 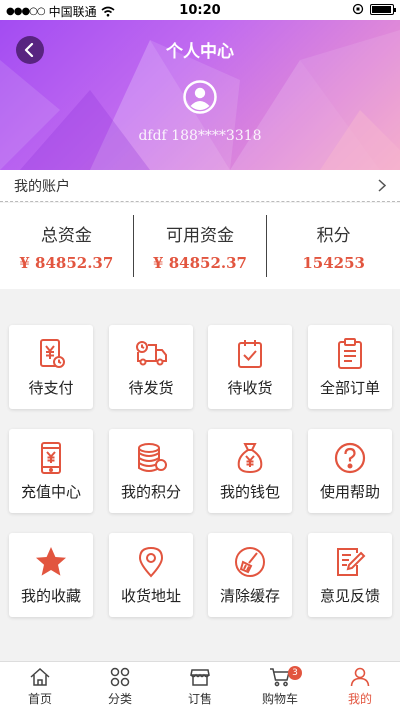 What do you see at coordinates (199, 699) in the screenshot?
I see `tab-label: 订售` at bounding box center [199, 699].